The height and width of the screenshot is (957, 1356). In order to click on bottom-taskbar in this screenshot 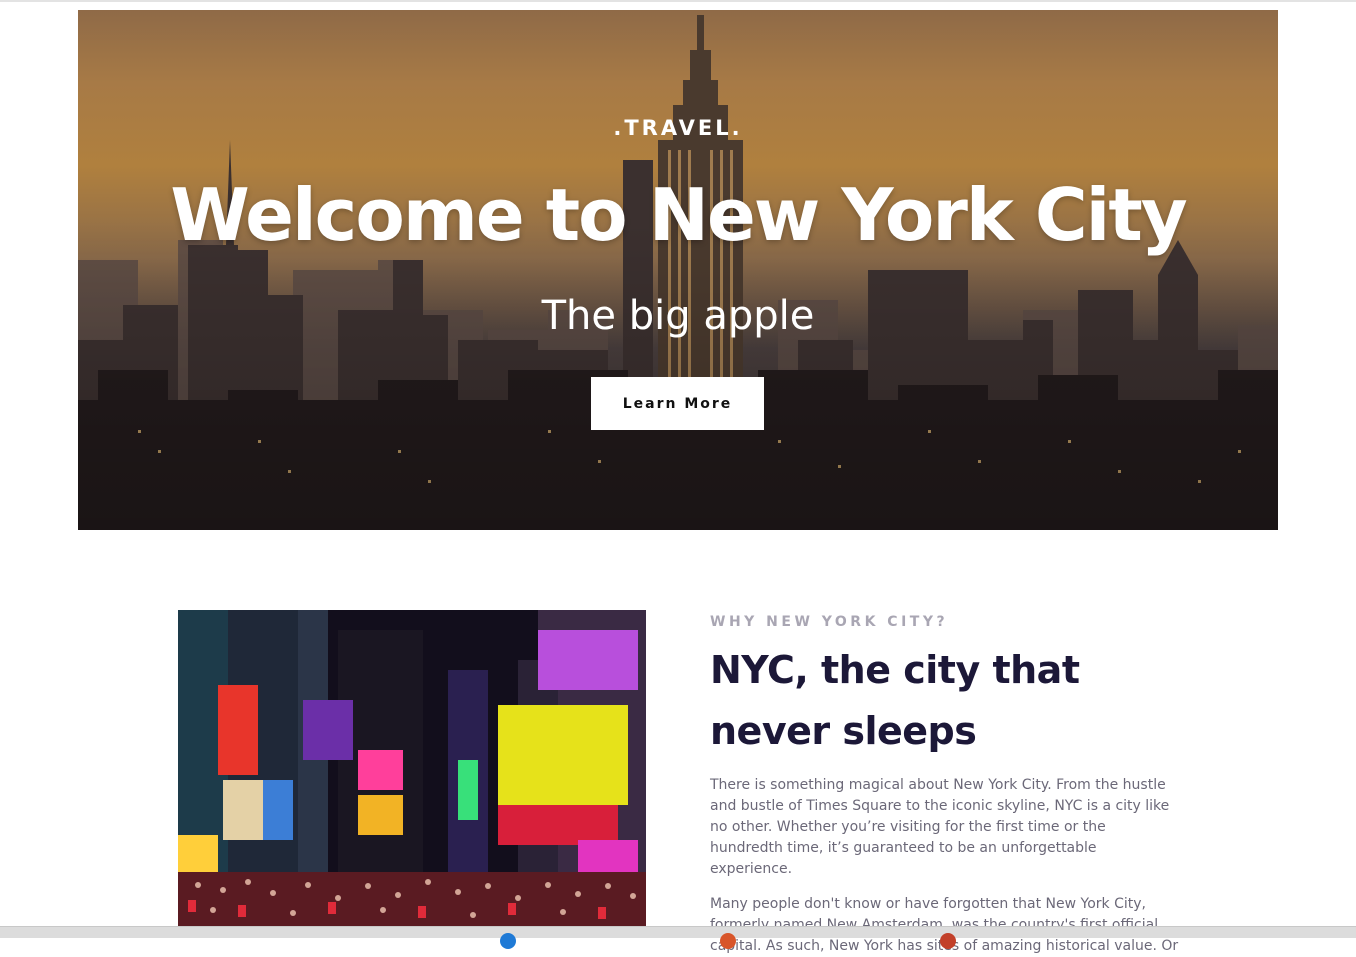, I will do `click(678, 937)`.